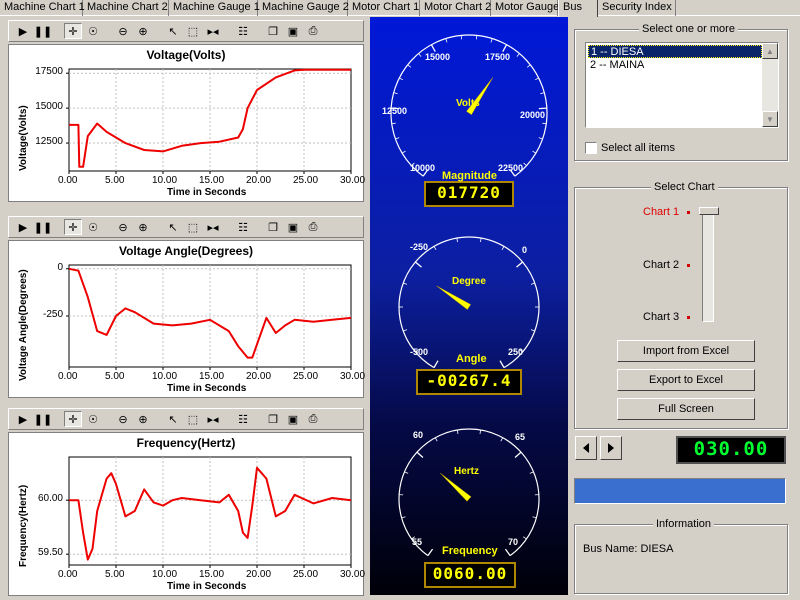 This screenshot has width=800, height=600. I want to click on gauge-scale-label: 70, so click(513, 542).